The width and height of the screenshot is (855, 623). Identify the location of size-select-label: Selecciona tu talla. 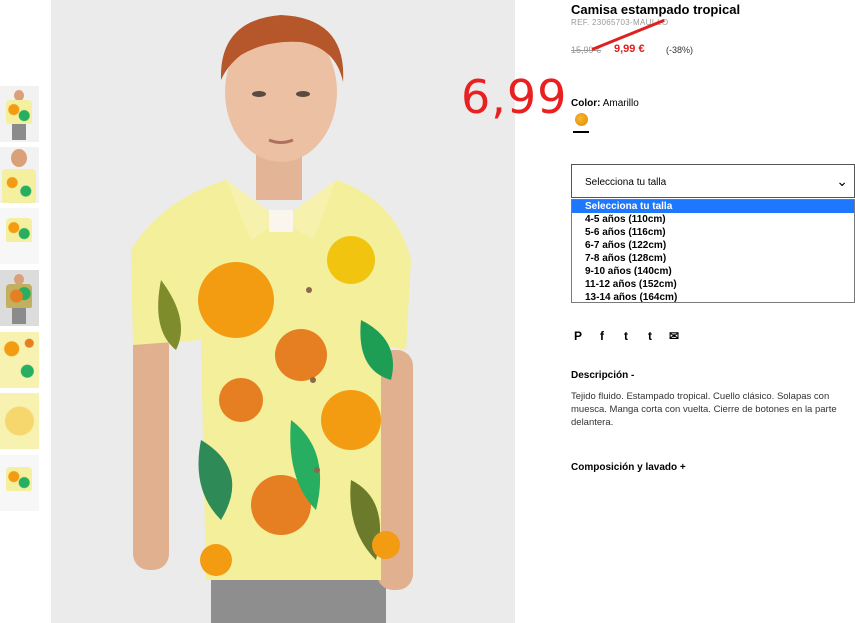
(626, 182).